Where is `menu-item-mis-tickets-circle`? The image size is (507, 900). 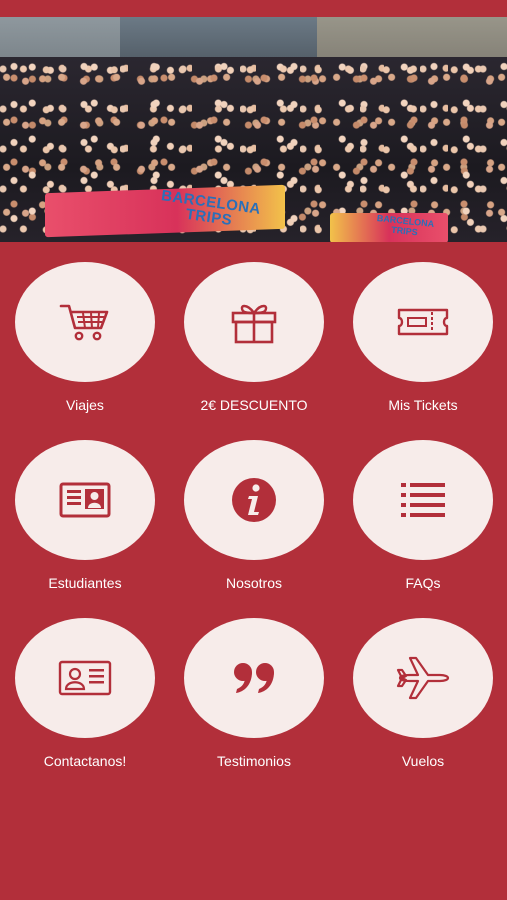 menu-item-mis-tickets-circle is located at coordinates (423, 322).